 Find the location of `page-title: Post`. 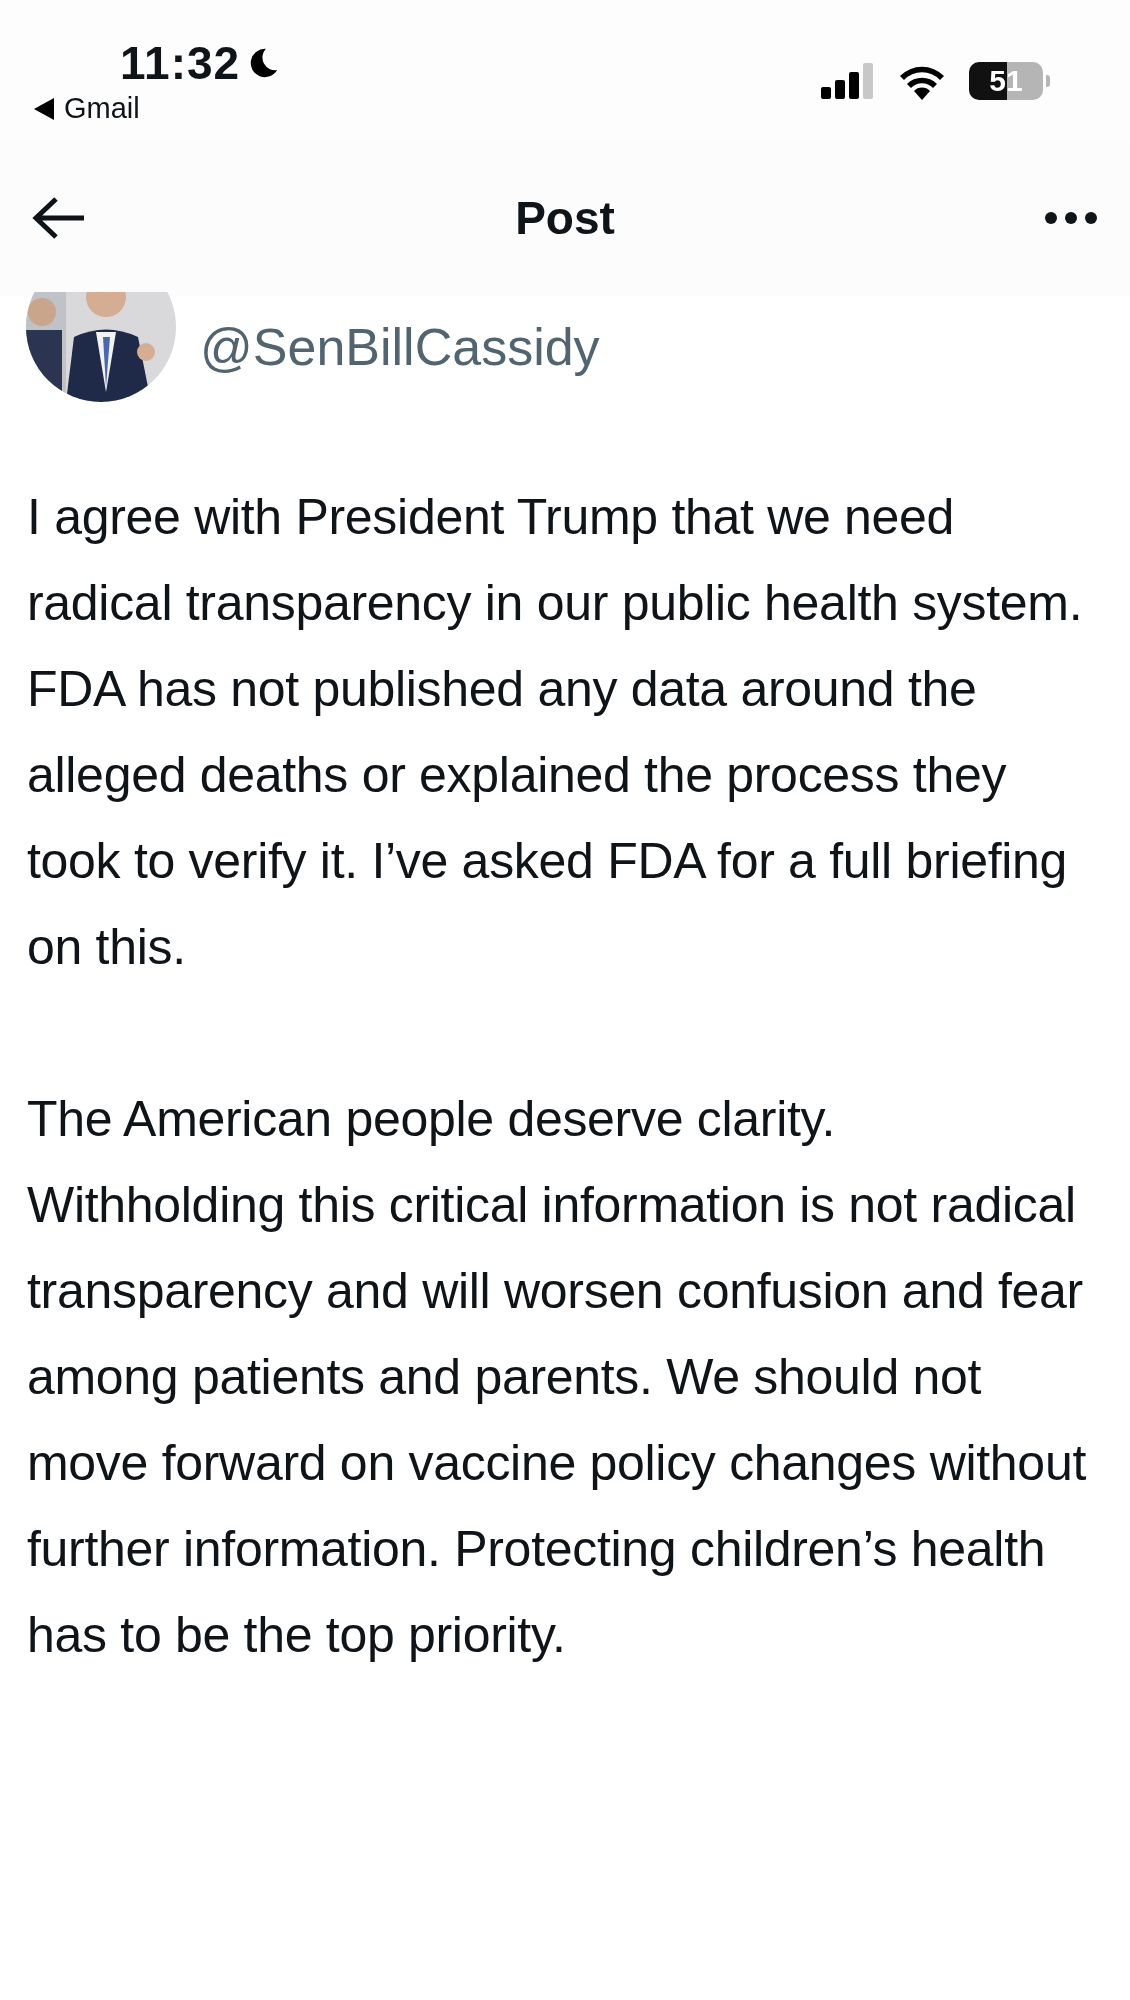

page-title: Post is located at coordinates (565, 218).